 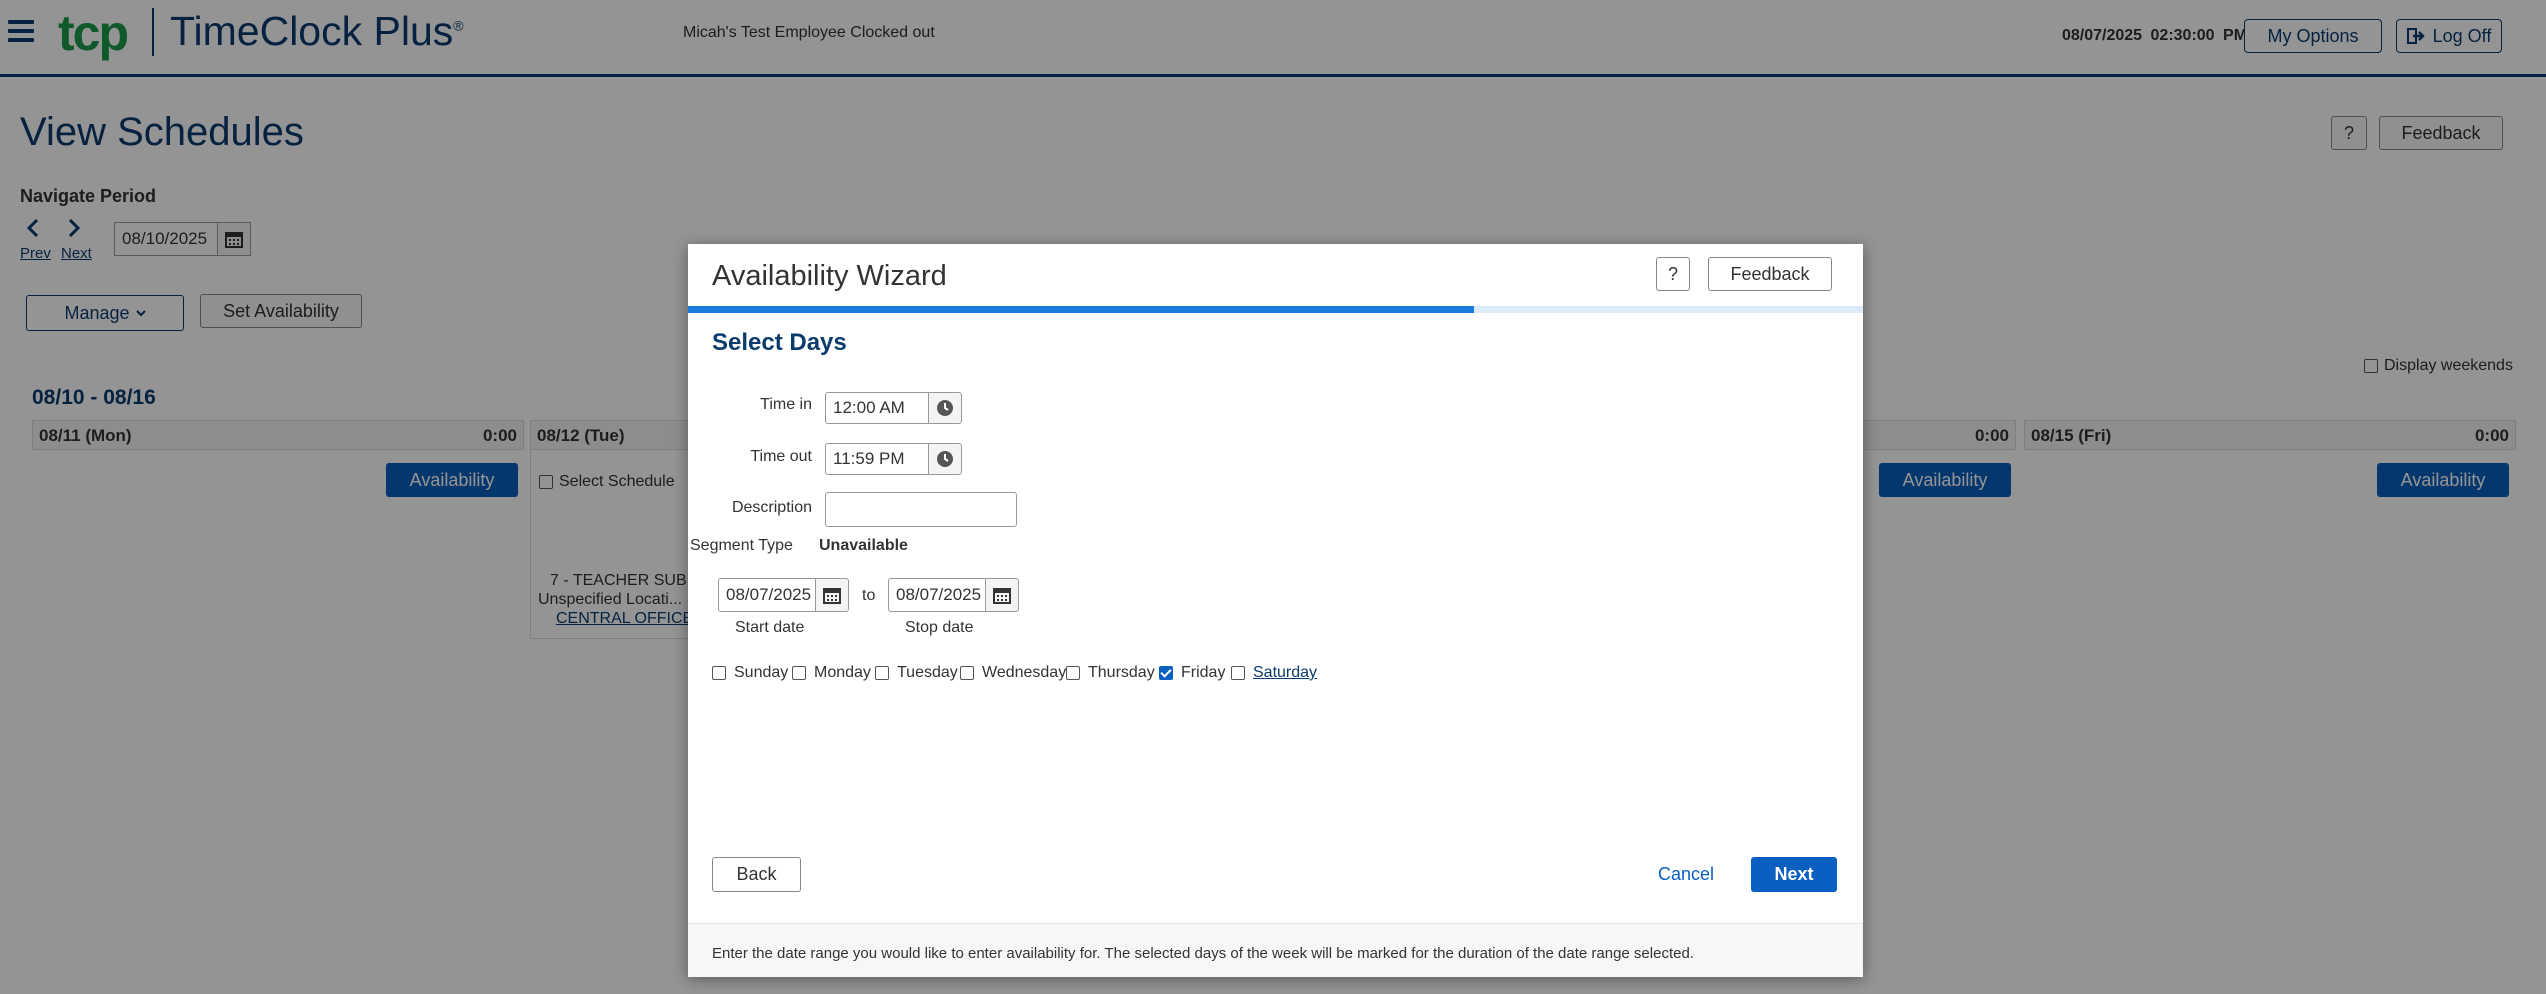 I want to click on time-in-label: Time in, so click(x=786, y=404).